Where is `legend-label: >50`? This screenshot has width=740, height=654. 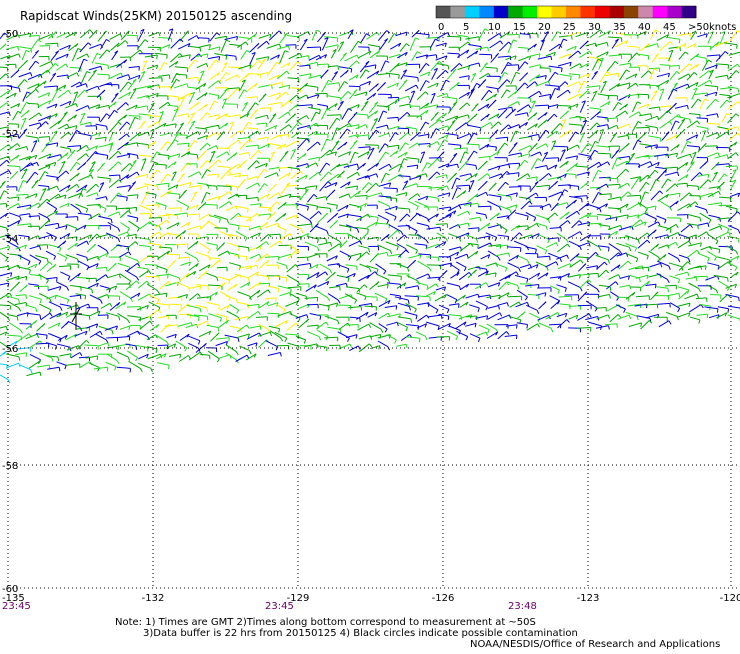 legend-label: >50 is located at coordinates (698, 27).